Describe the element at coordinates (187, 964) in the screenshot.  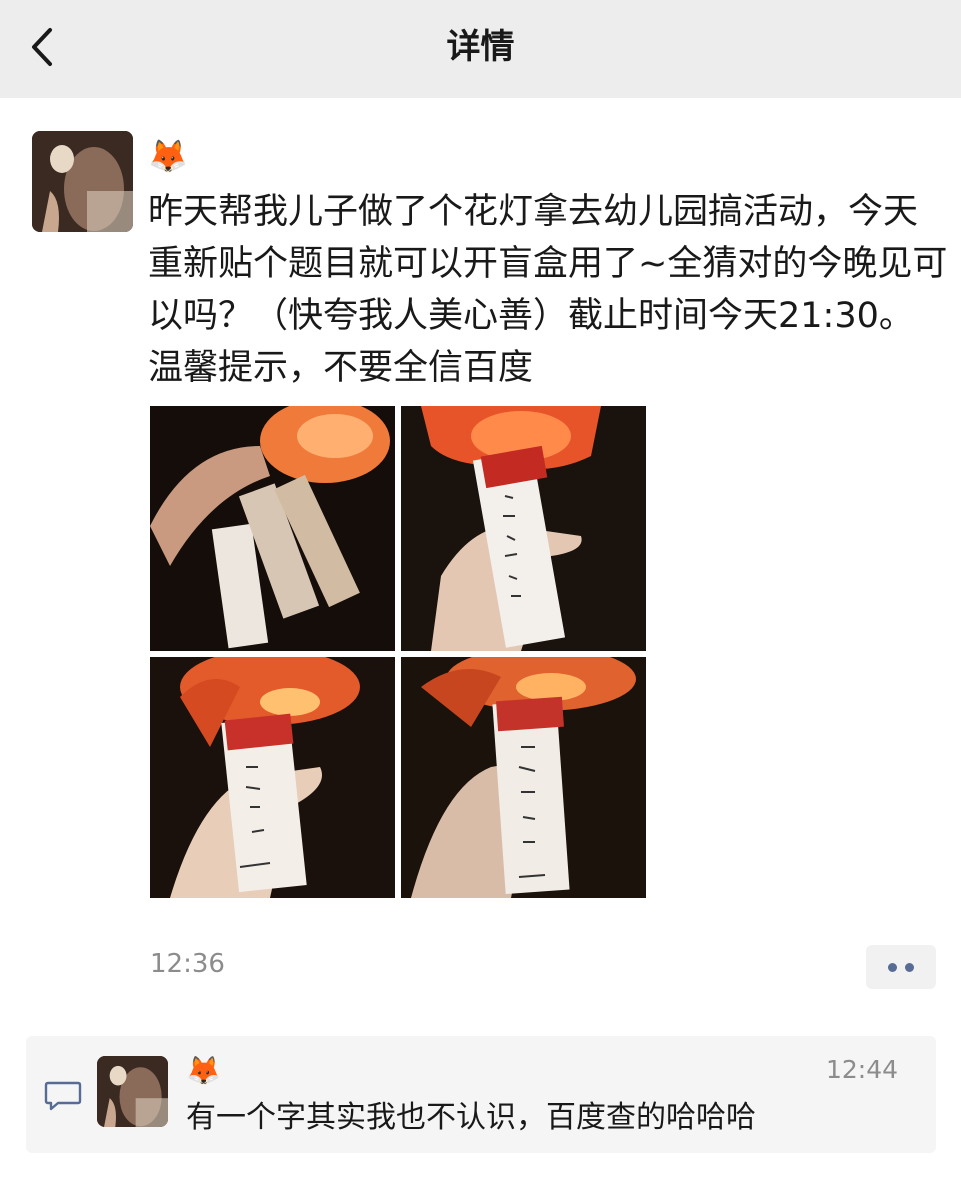
I see `post-timestamp: 12:36` at that location.